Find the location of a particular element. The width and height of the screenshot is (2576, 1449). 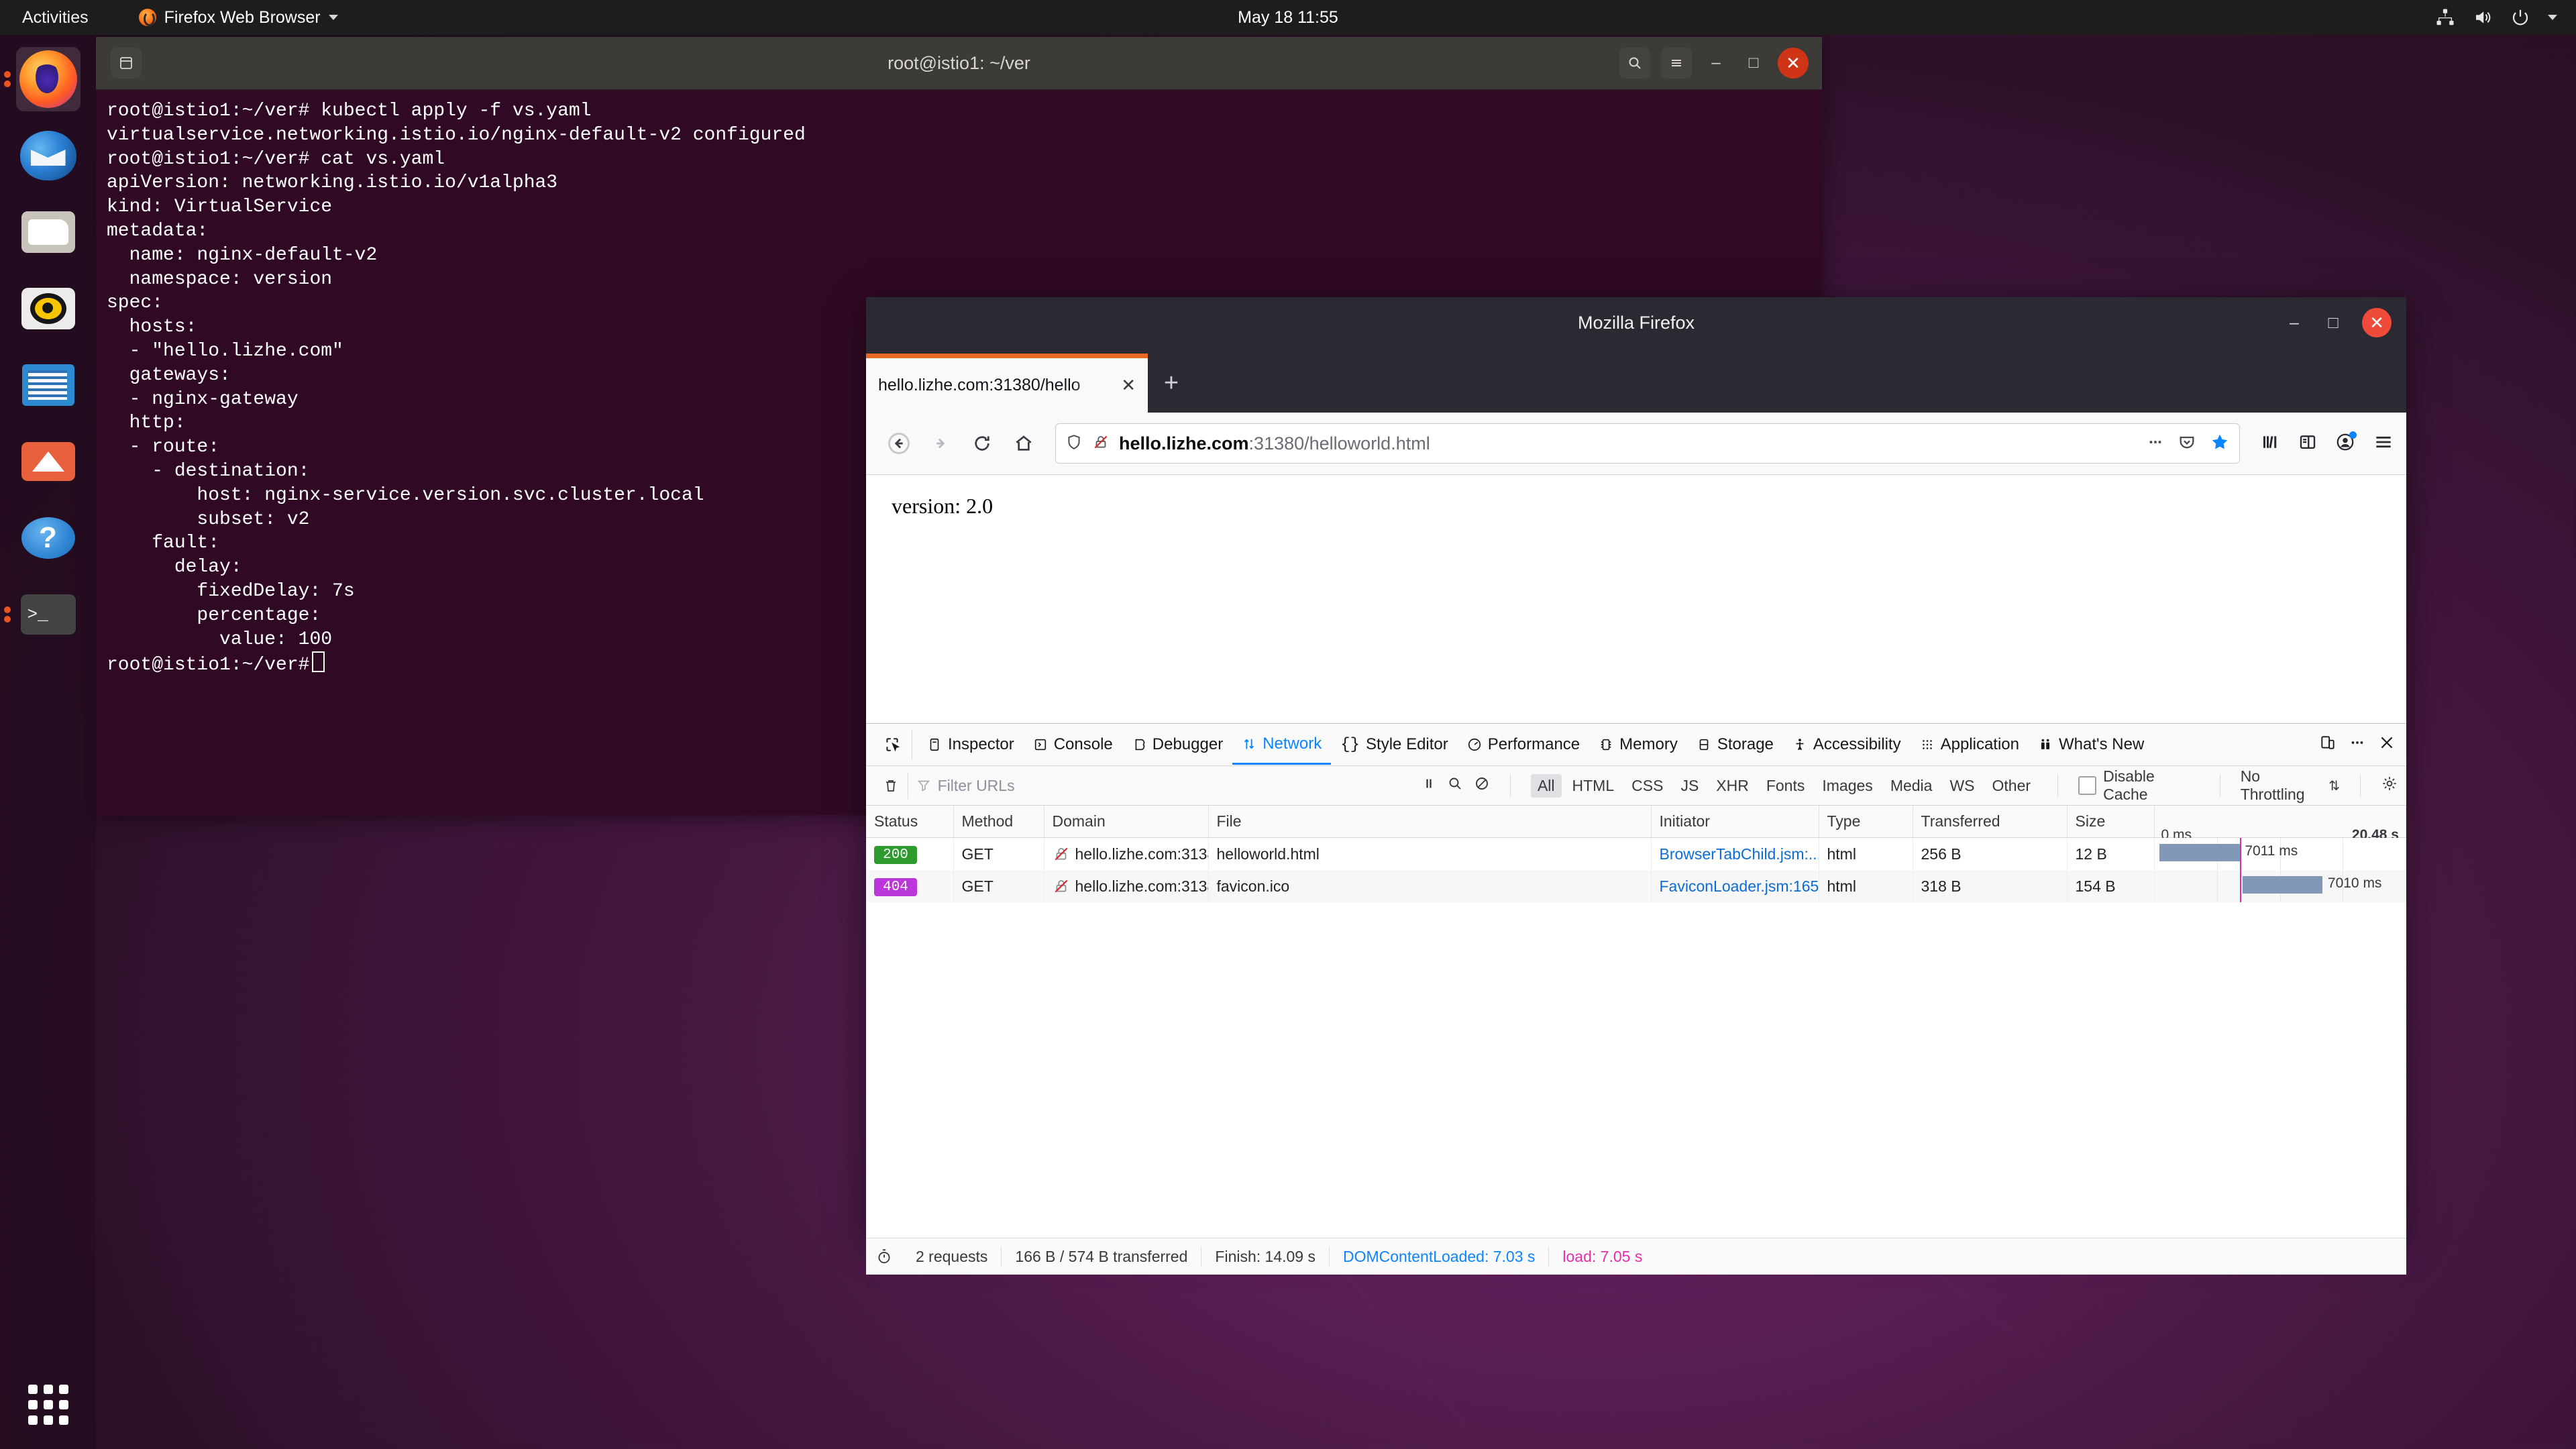

tab-performance: Performance is located at coordinates (1523, 744).